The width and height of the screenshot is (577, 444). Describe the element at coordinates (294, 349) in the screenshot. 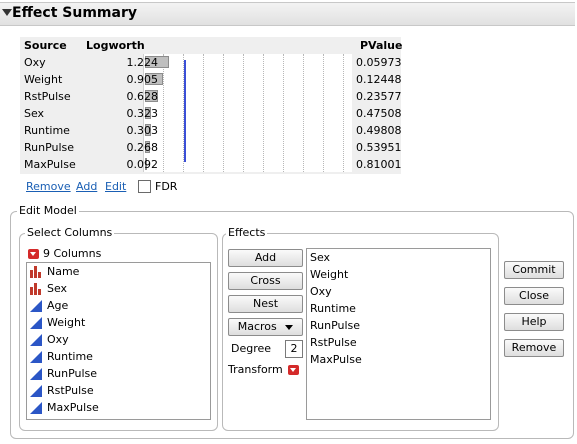

I see `degree-input: 2` at that location.